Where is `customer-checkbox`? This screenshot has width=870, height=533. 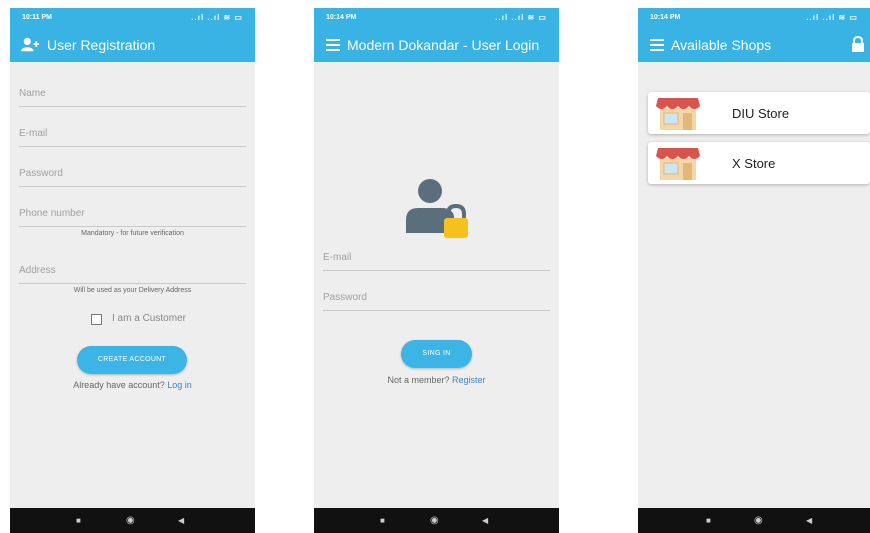
customer-checkbox is located at coordinates (96, 319).